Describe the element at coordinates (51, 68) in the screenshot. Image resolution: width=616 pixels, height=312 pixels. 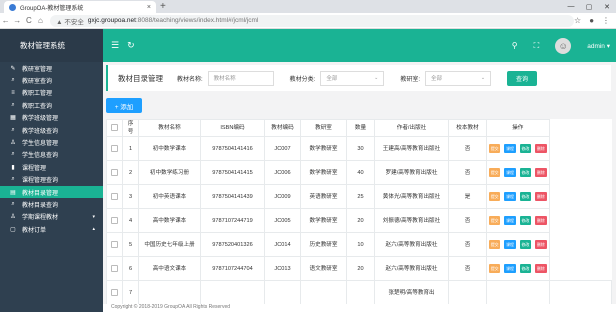
I see `sidebar-item-0: ✎ 教研室管理` at that location.